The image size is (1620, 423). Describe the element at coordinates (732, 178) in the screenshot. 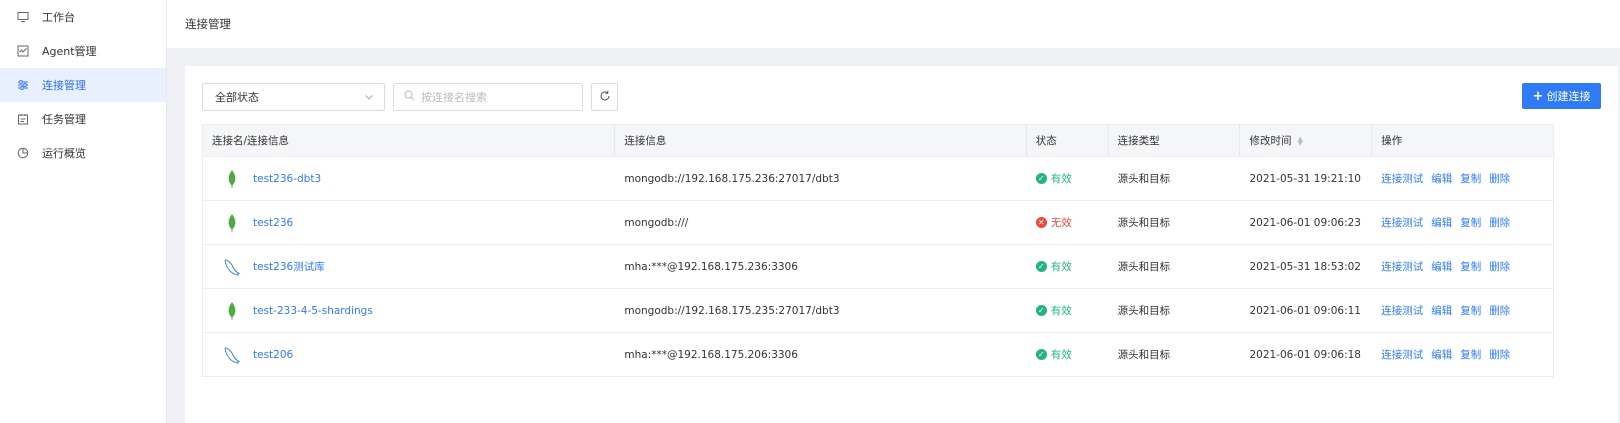

I see `connection-info: mongodb://192.168.175.236:27017/dbt3` at that location.